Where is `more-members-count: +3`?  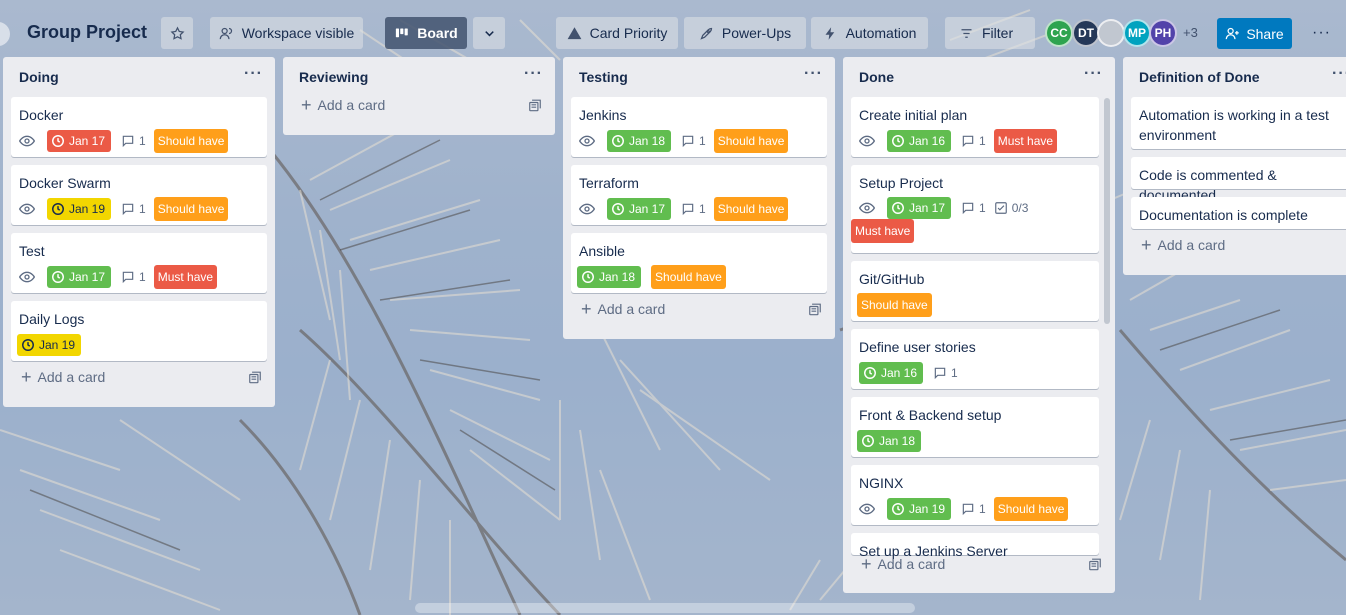
more-members-count: +3 is located at coordinates (1190, 32).